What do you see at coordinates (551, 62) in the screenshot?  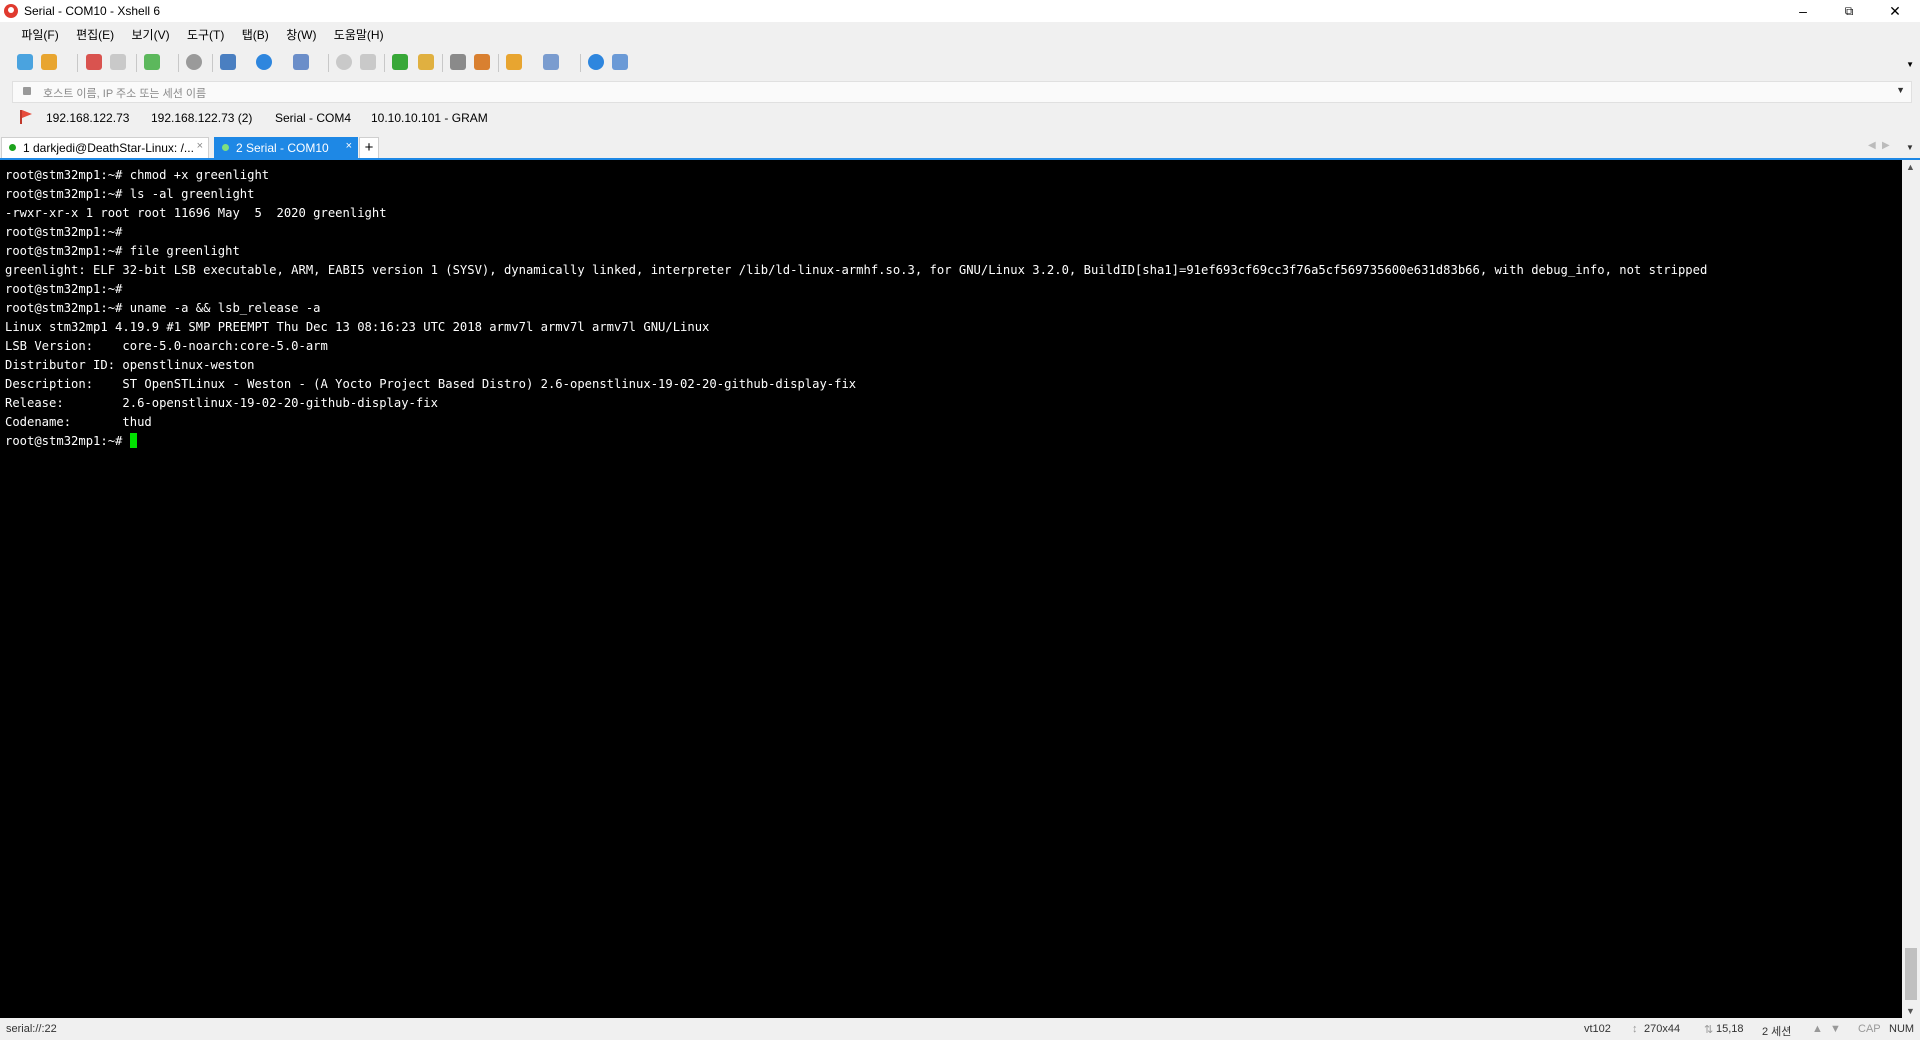 I see `layout-icon` at bounding box center [551, 62].